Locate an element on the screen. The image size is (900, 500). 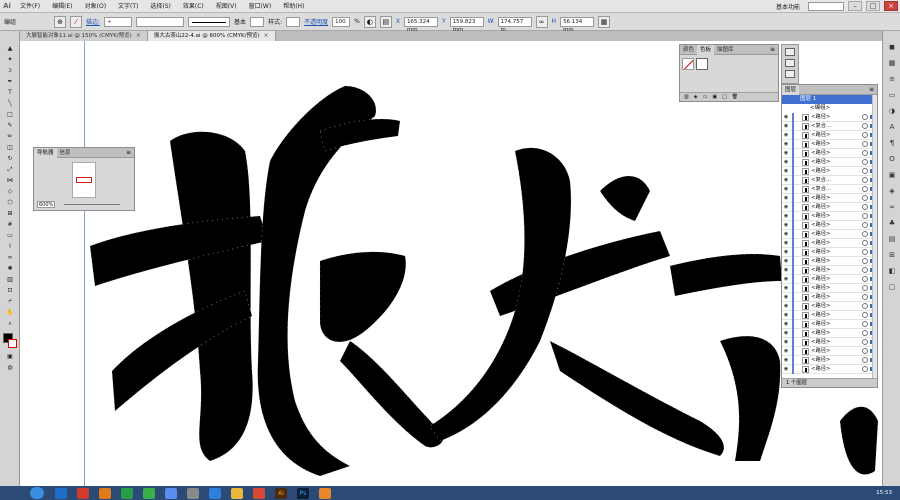
screen-mode-icon: ▣ is located at coordinates (10, 356).